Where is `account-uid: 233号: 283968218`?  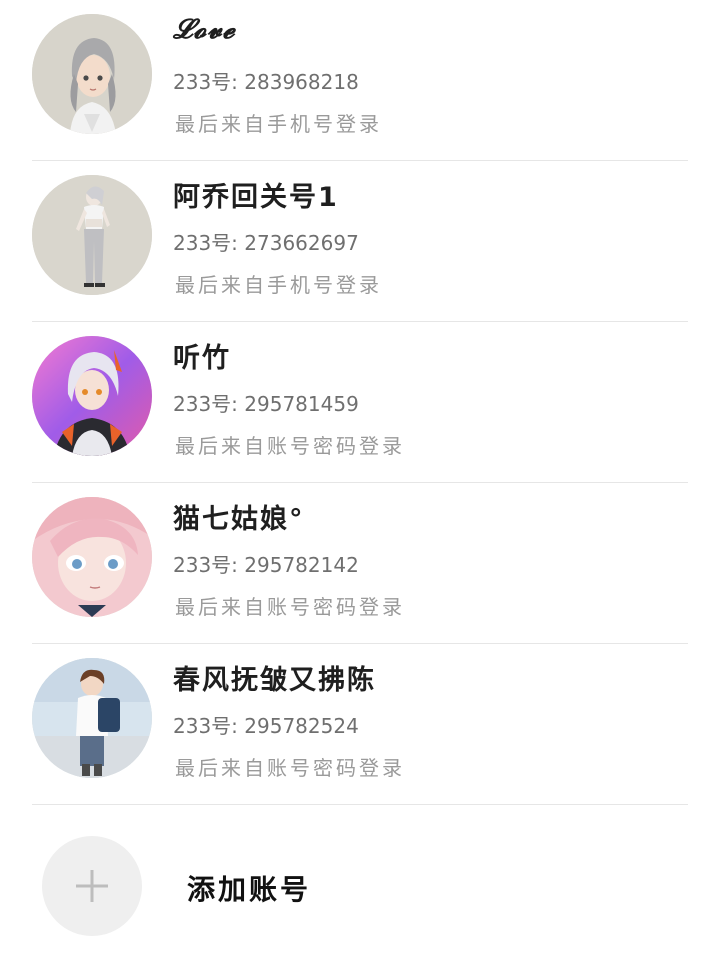
account-uid: 233号: 283968218 is located at coordinates (266, 82).